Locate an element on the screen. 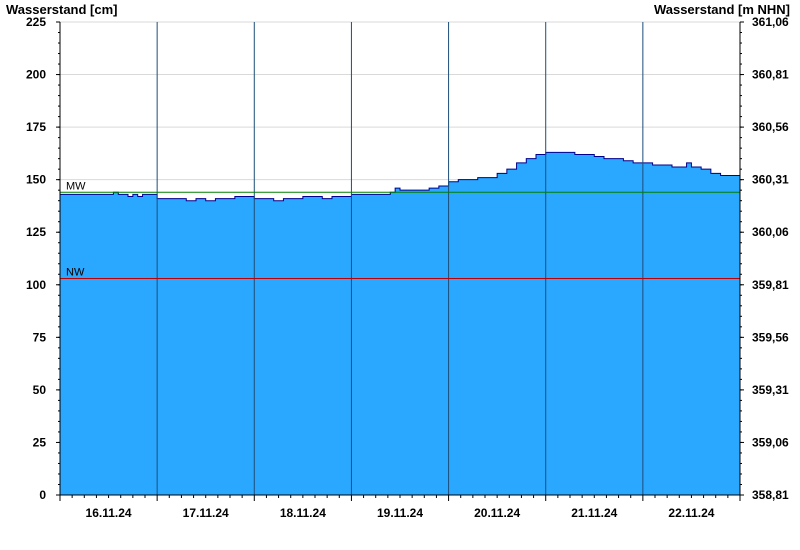  y-tick-label-left: 200 is located at coordinates (36, 75).